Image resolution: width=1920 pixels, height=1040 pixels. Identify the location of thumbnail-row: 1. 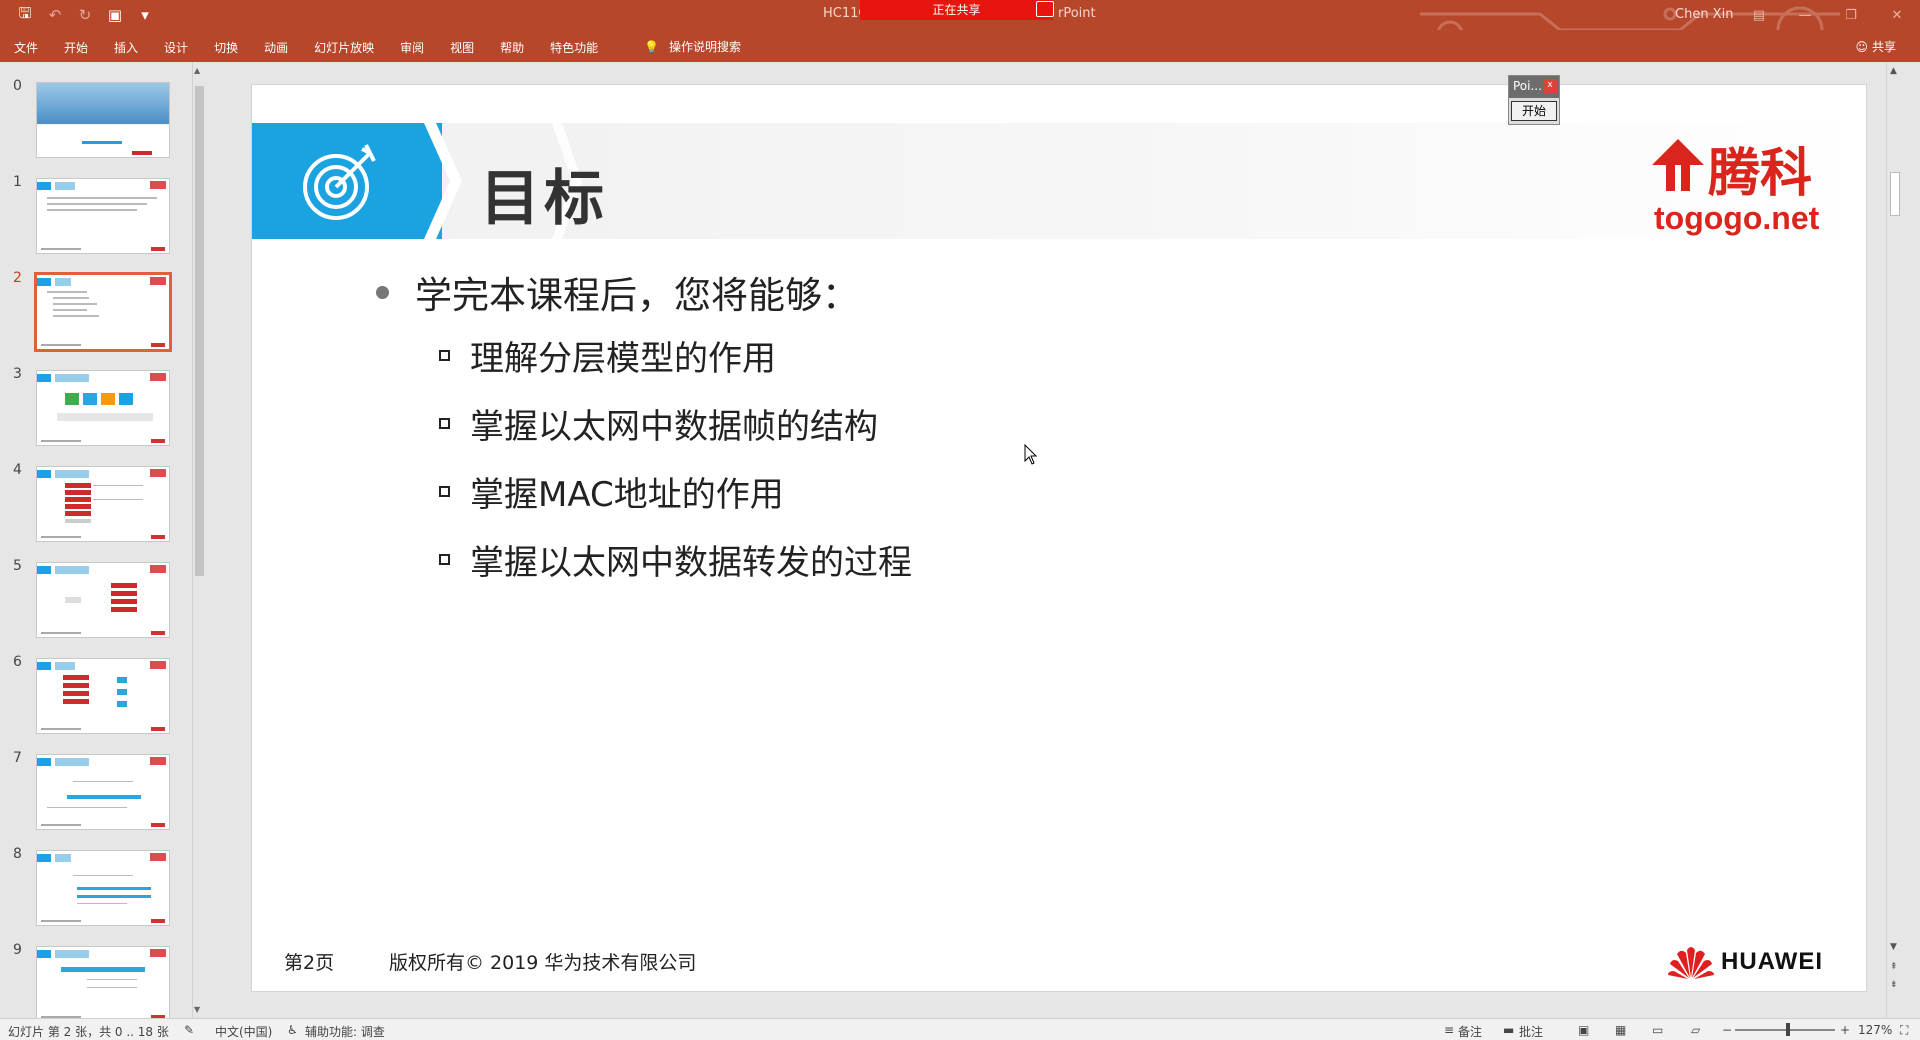
(96, 218).